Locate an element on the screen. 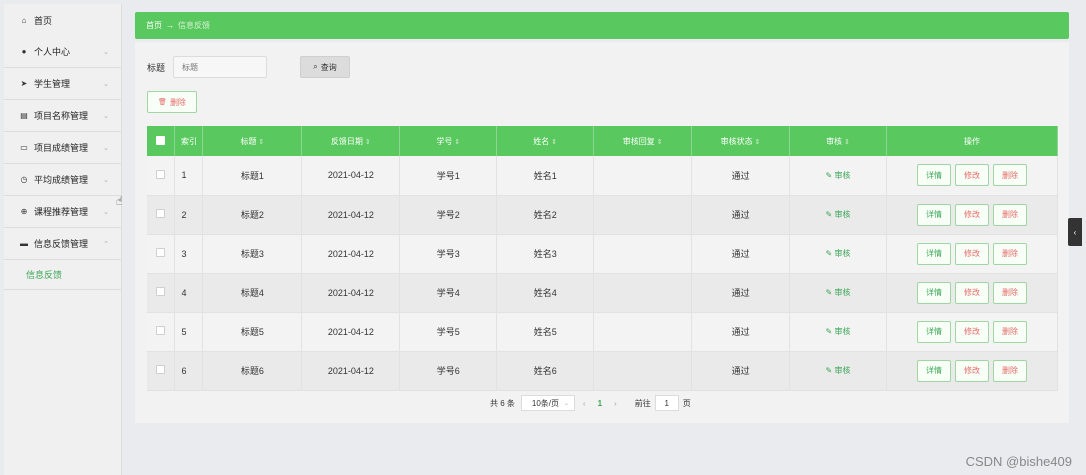 This screenshot has width=1086, height=475. sidebar-subitem-label: 信息反馈 is located at coordinates (44, 275).